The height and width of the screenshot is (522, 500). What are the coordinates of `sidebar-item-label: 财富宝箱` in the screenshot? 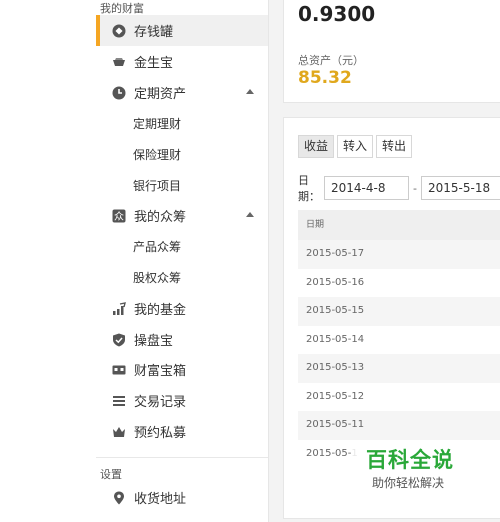 It's located at (160, 371).